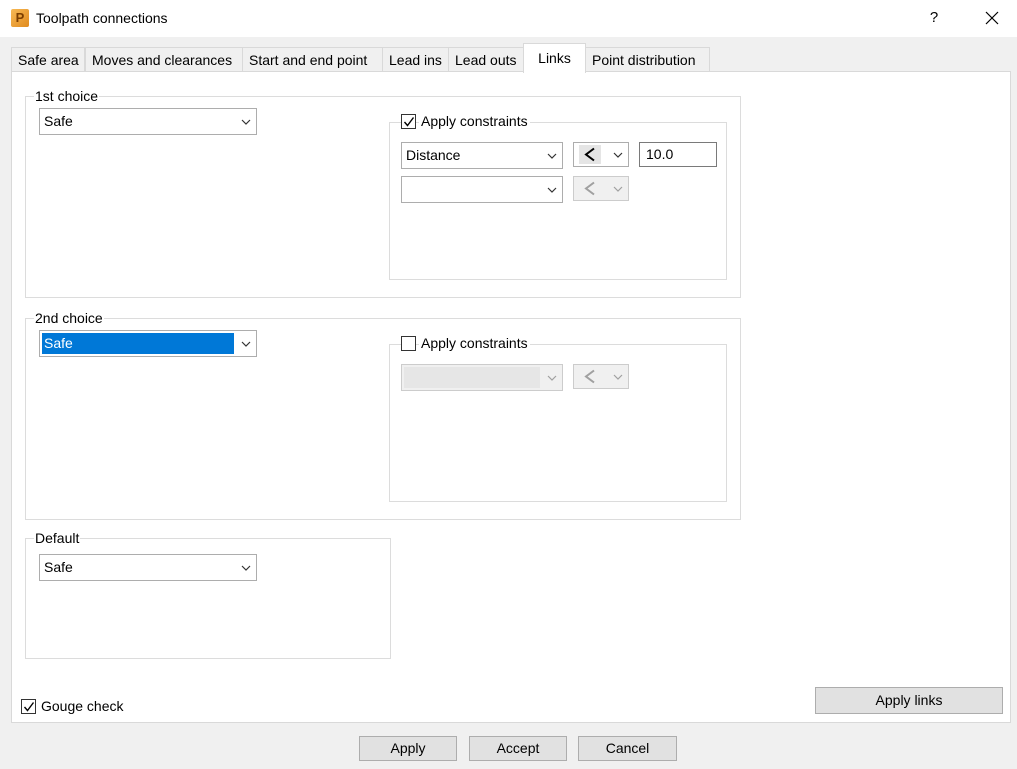 The height and width of the screenshot is (769, 1017). What do you see at coordinates (58, 343) in the screenshot?
I see `second-choice-move-value: Safe` at bounding box center [58, 343].